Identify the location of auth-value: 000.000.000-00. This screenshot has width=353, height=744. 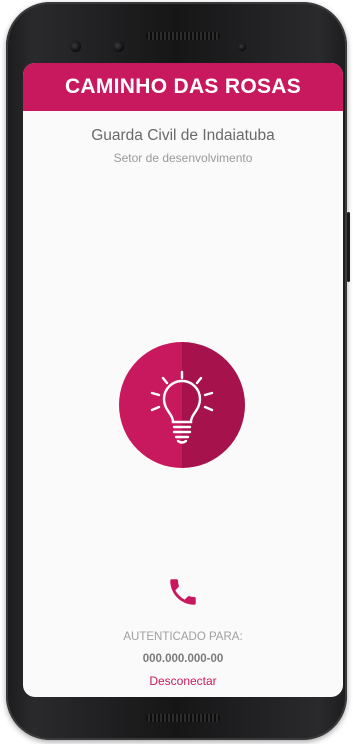
(183, 659).